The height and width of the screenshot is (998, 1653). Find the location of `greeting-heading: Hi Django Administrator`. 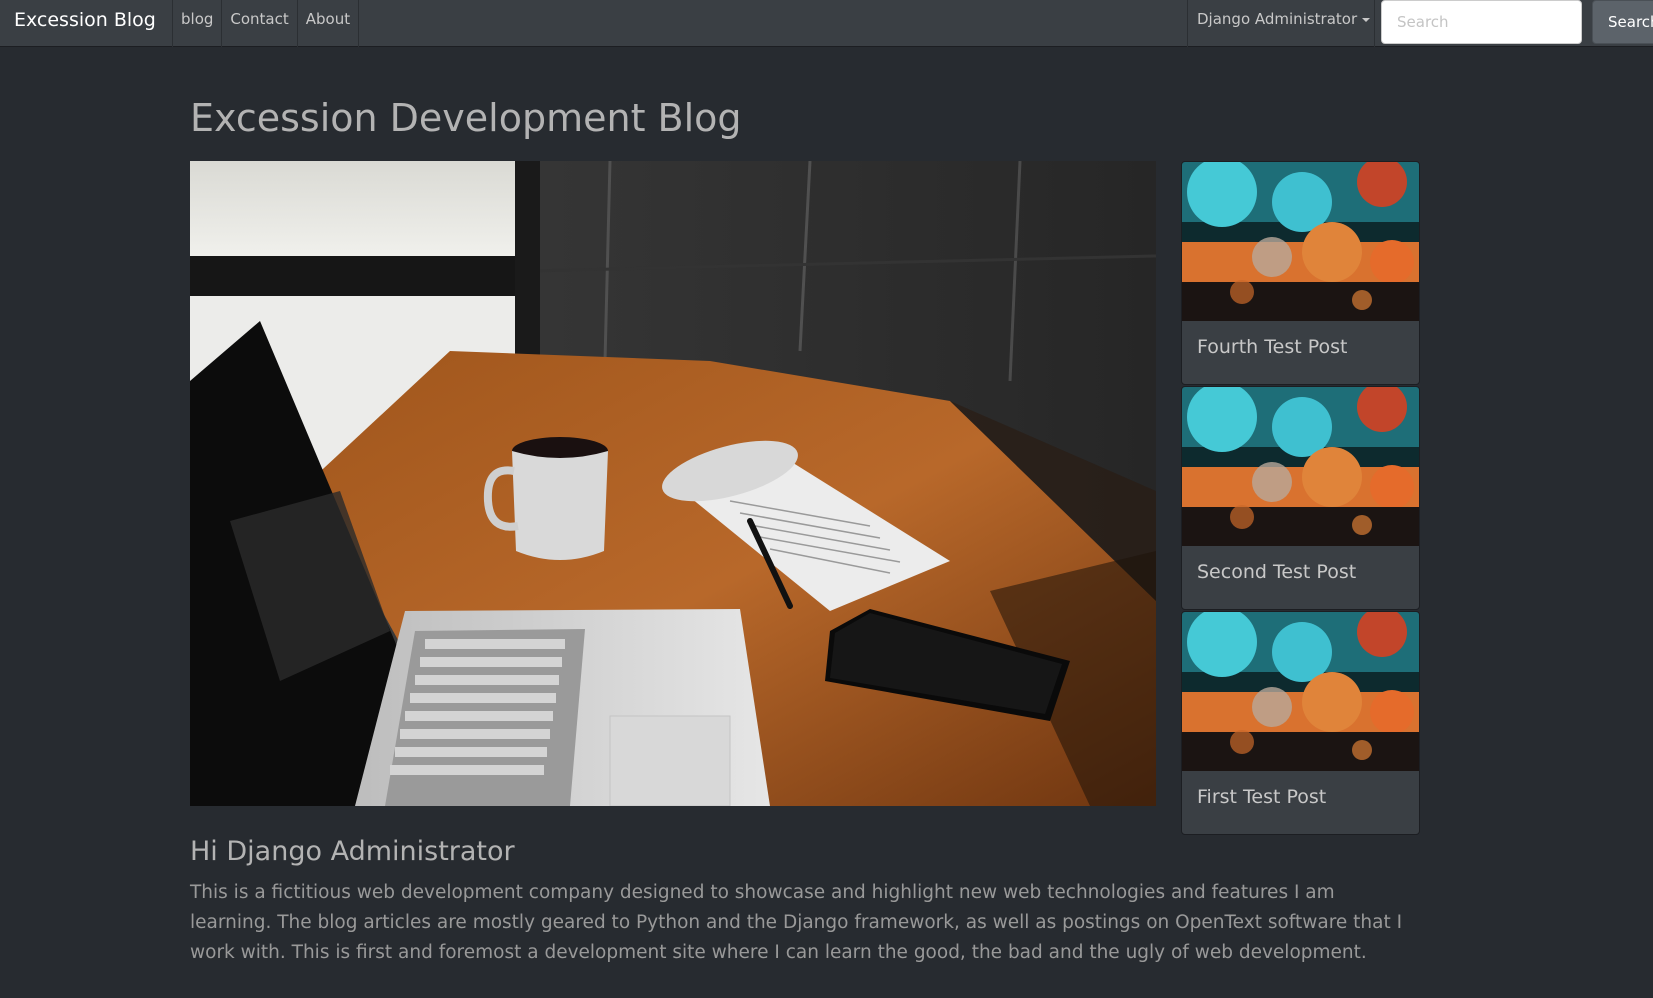

greeting-heading: Hi Django Administrator is located at coordinates (352, 851).